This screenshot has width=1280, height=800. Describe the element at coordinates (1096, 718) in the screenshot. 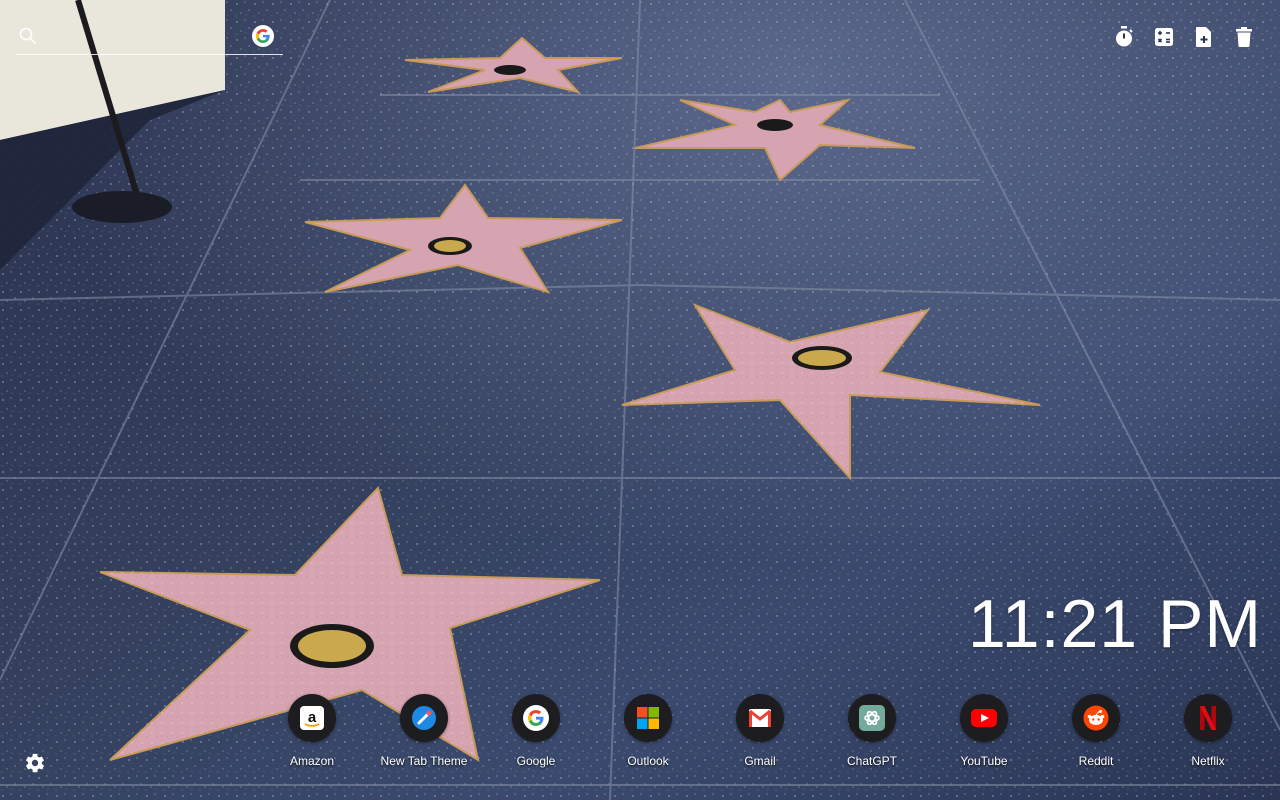

I see `reddit-icon` at that location.